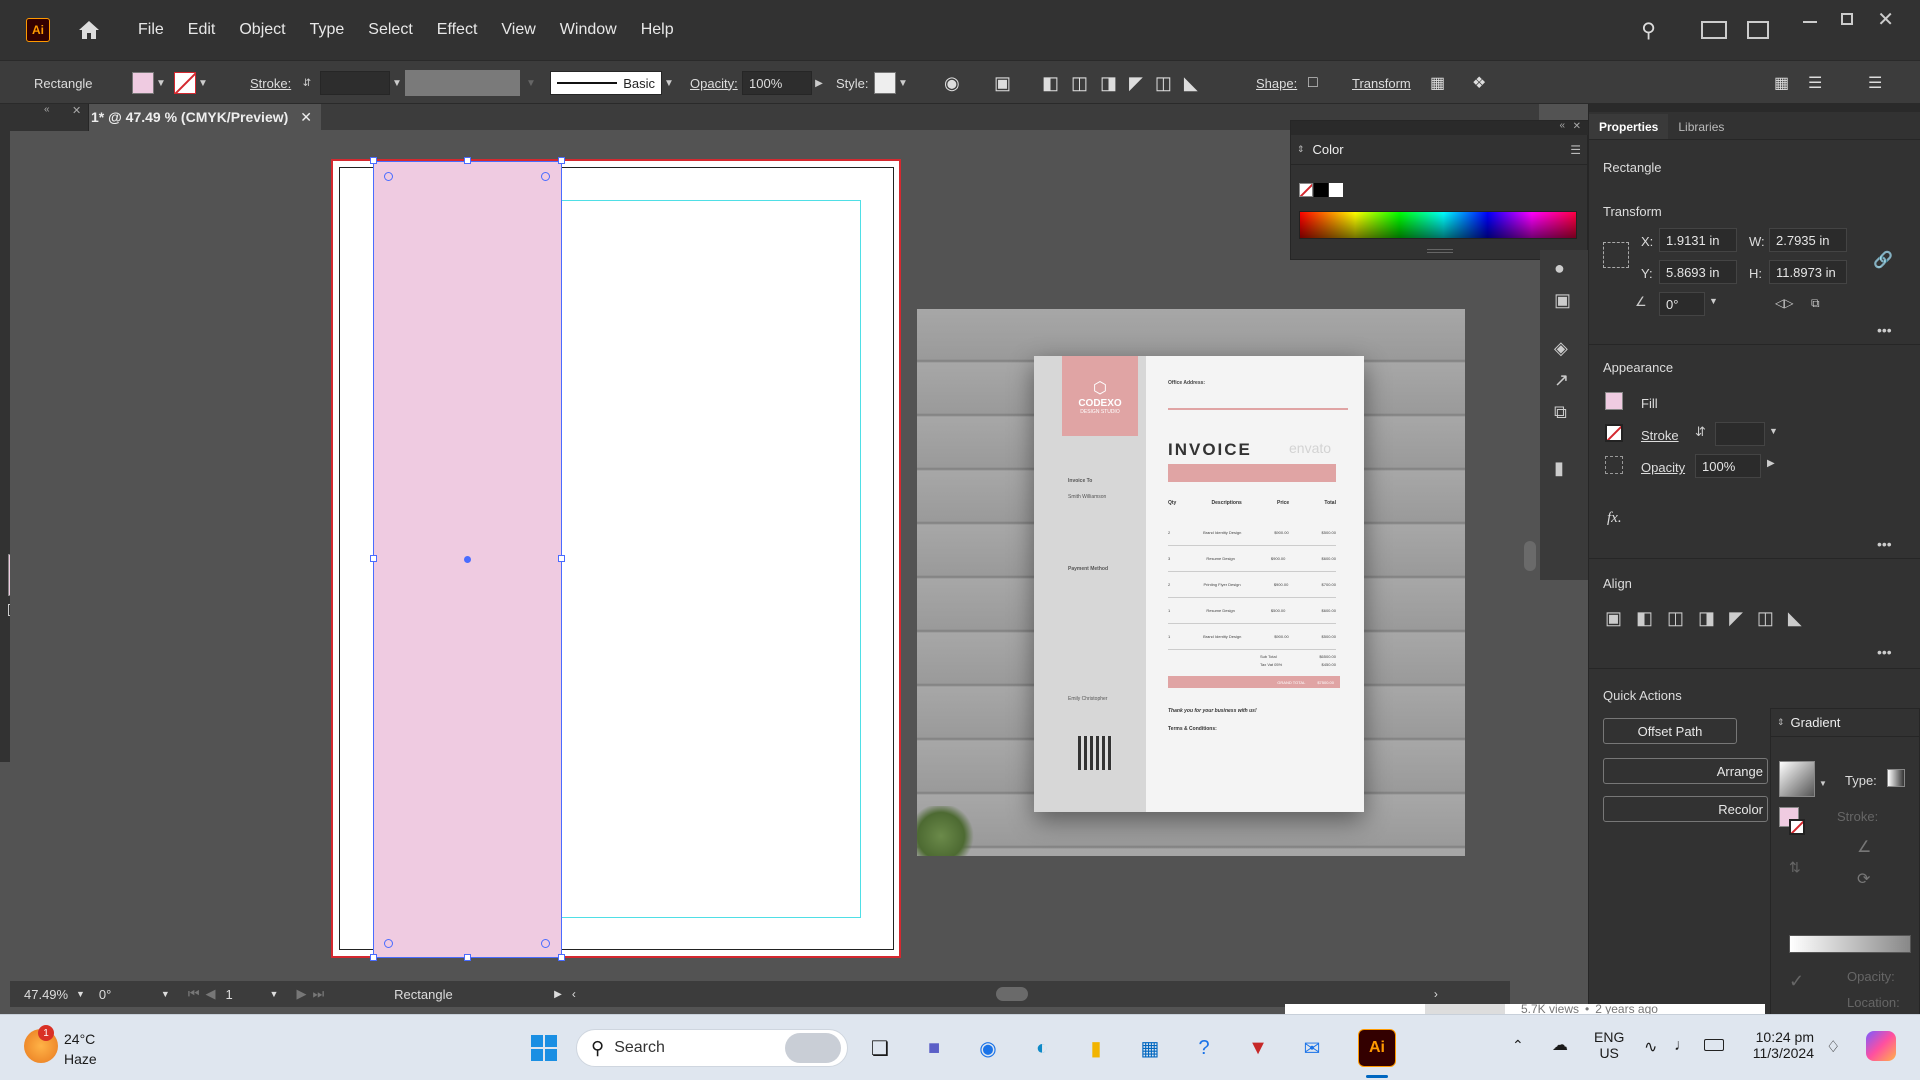 This screenshot has height=1080, width=1920. What do you see at coordinates (1561, 380) in the screenshot?
I see `asset-export-icon: ↗` at bounding box center [1561, 380].